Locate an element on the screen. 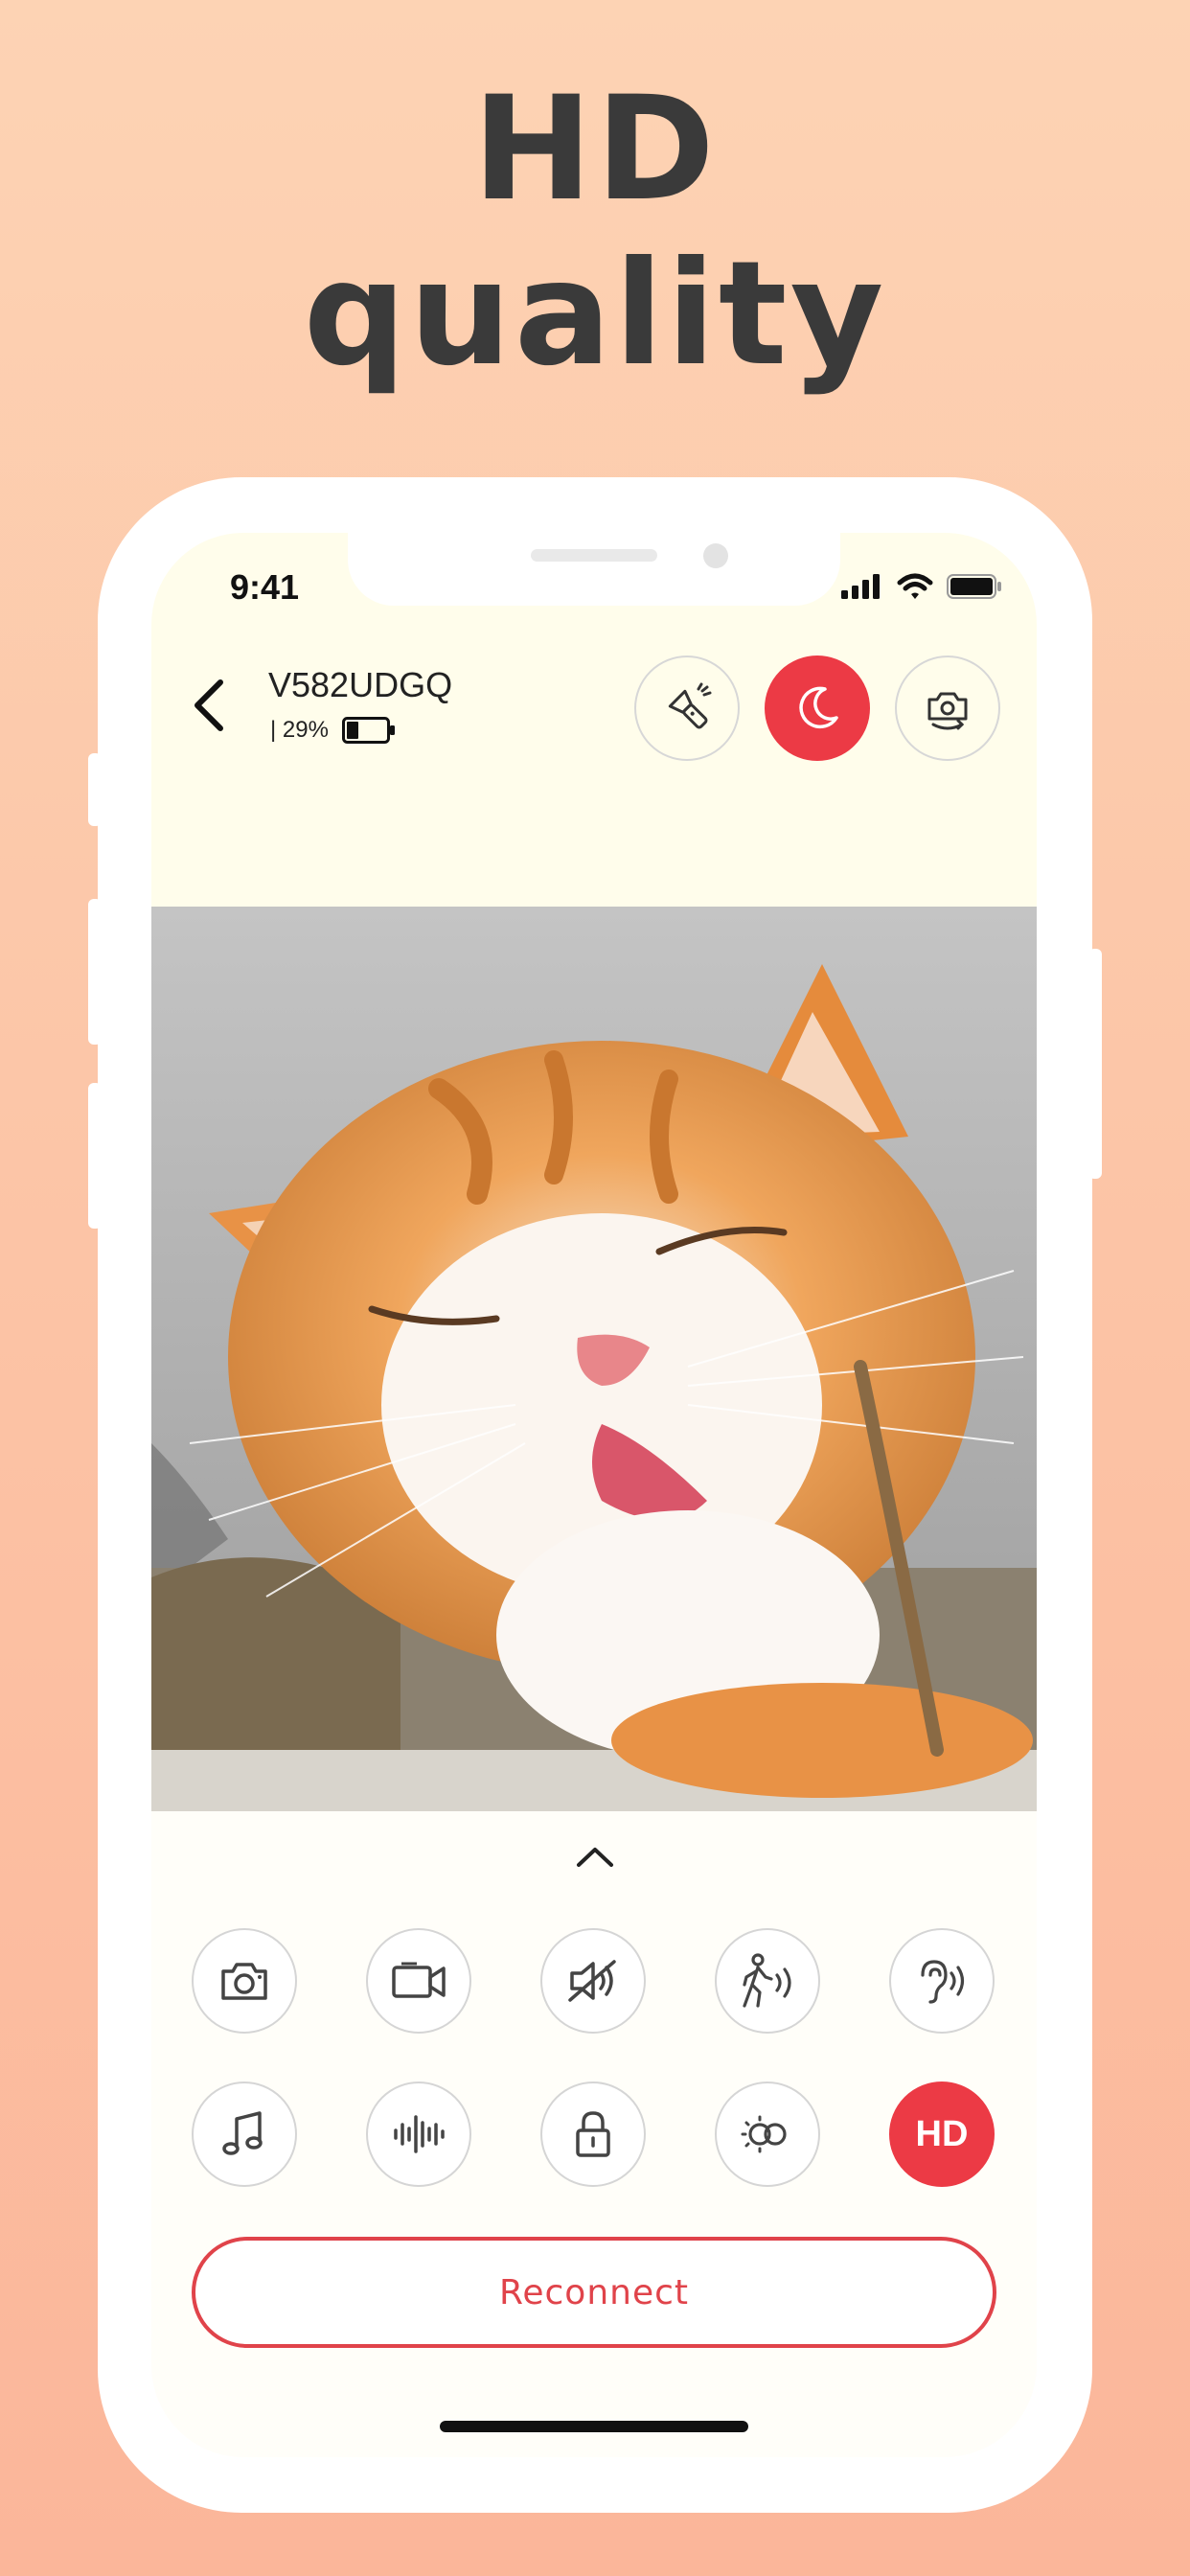 This screenshot has height=2576, width=1190. battery-icon is located at coordinates (974, 586).